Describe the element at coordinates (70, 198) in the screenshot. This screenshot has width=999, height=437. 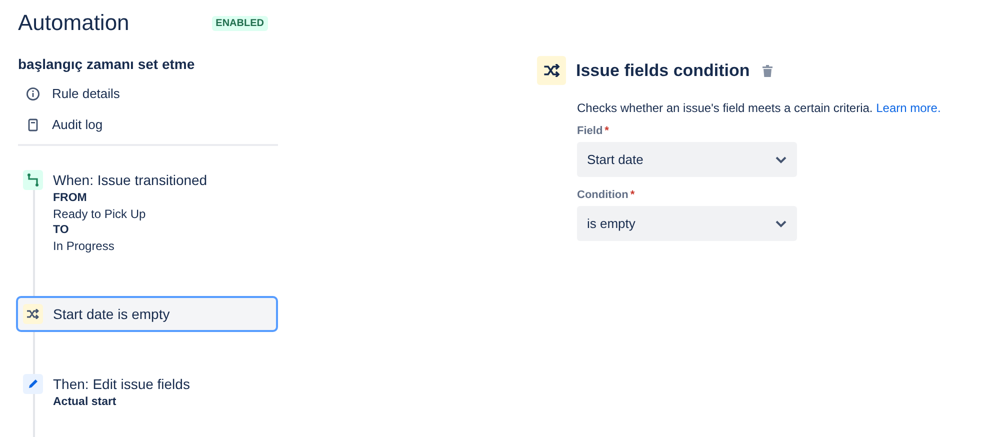
I see `step-detail: FROM` at that location.